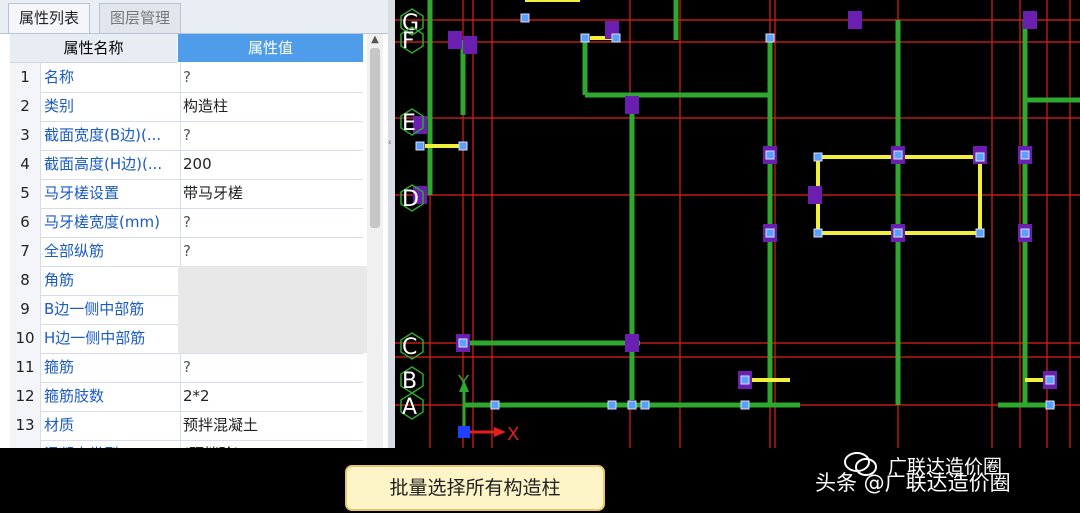 The width and height of the screenshot is (1080, 513). I want to click on row-number: 3, so click(25, 135).